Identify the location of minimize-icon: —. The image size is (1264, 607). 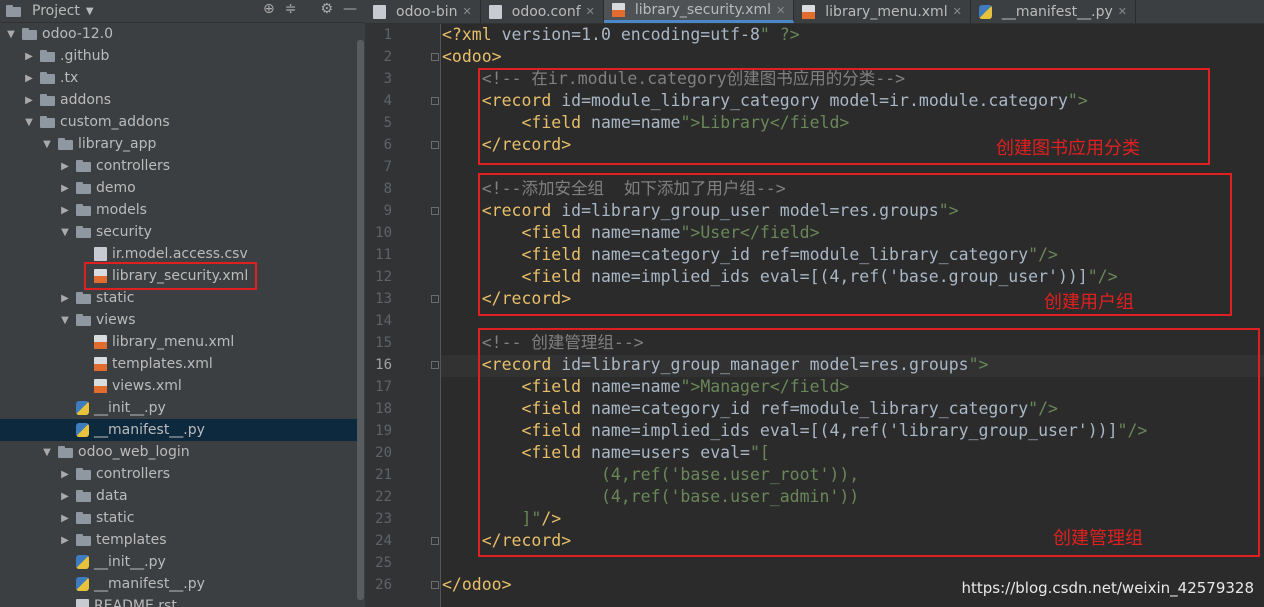
(350, 9).